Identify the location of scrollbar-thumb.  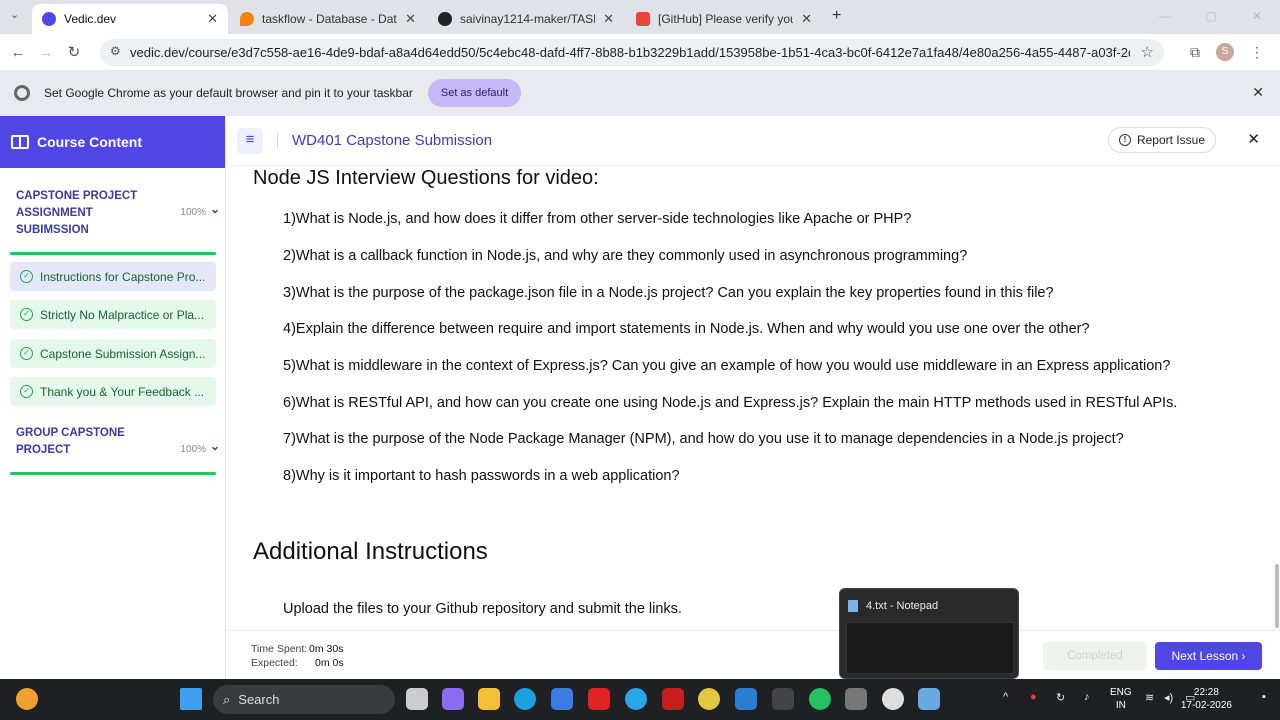
(1277, 596).